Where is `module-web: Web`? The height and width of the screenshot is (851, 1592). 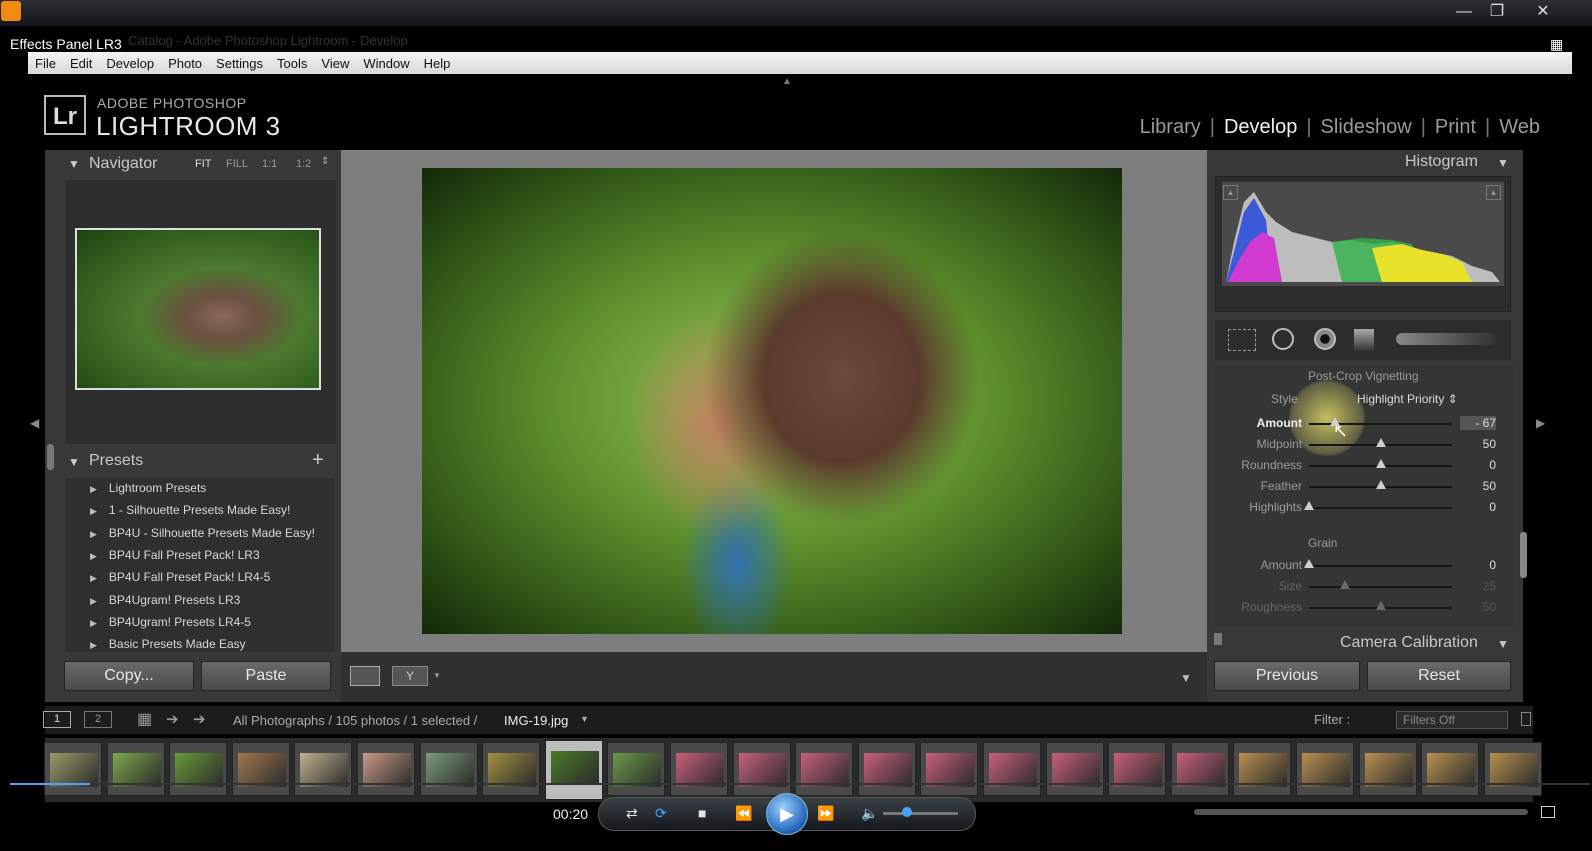 module-web: Web is located at coordinates (1519, 127).